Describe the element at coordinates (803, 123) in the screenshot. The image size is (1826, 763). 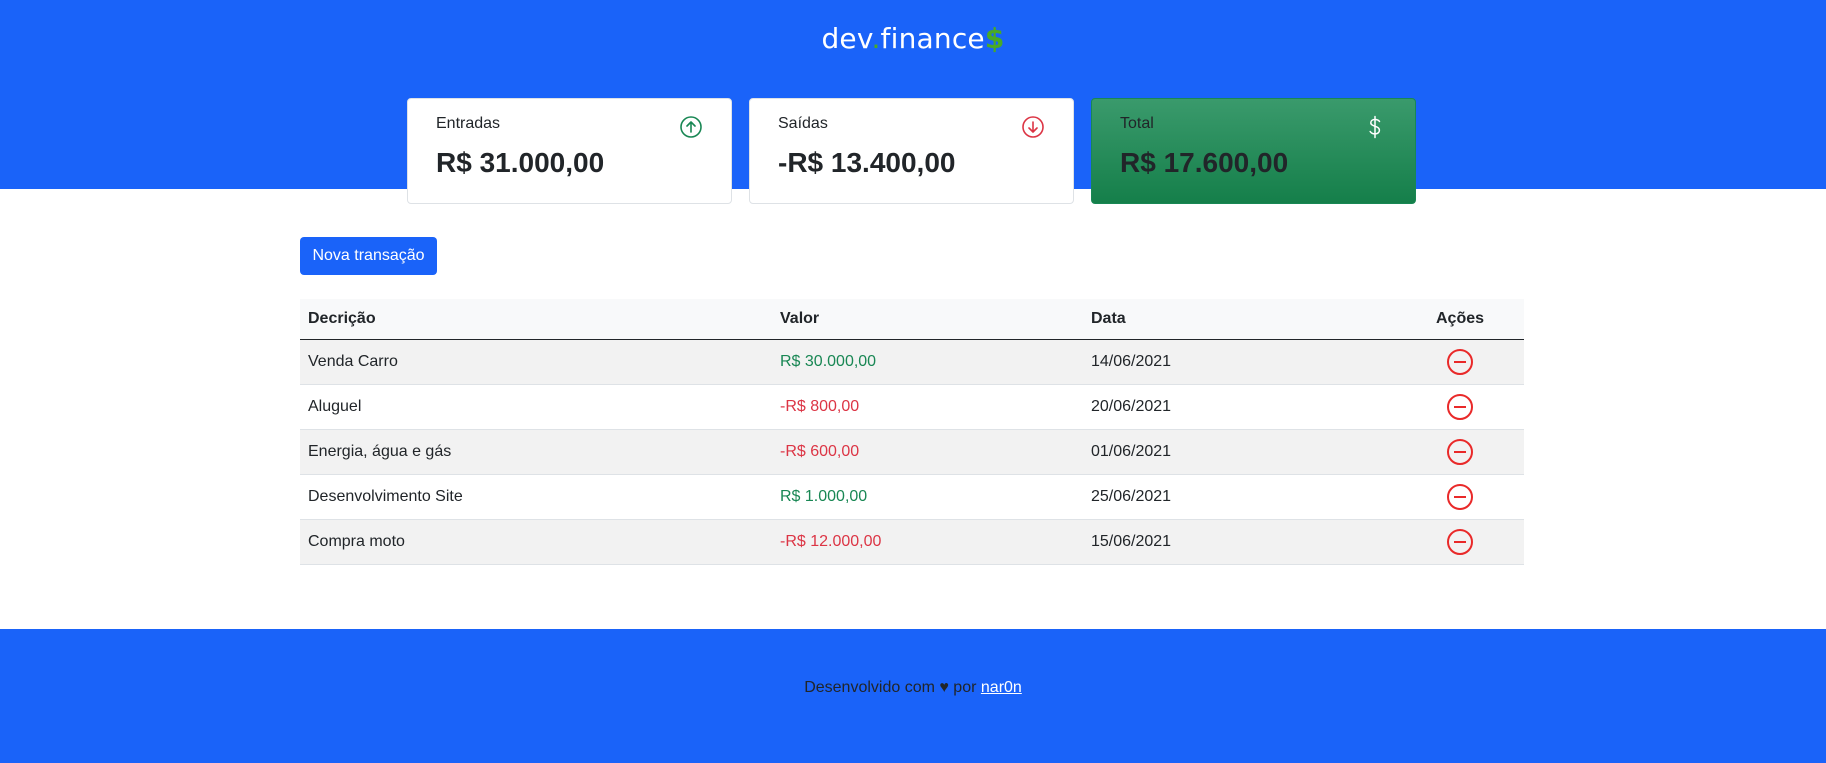
I see `expense-card-label: Saídas` at that location.